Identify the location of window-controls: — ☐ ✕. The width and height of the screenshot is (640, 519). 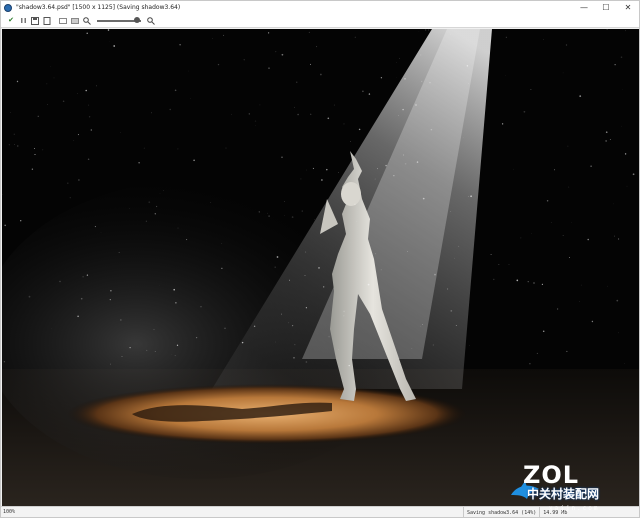
(606, 7).